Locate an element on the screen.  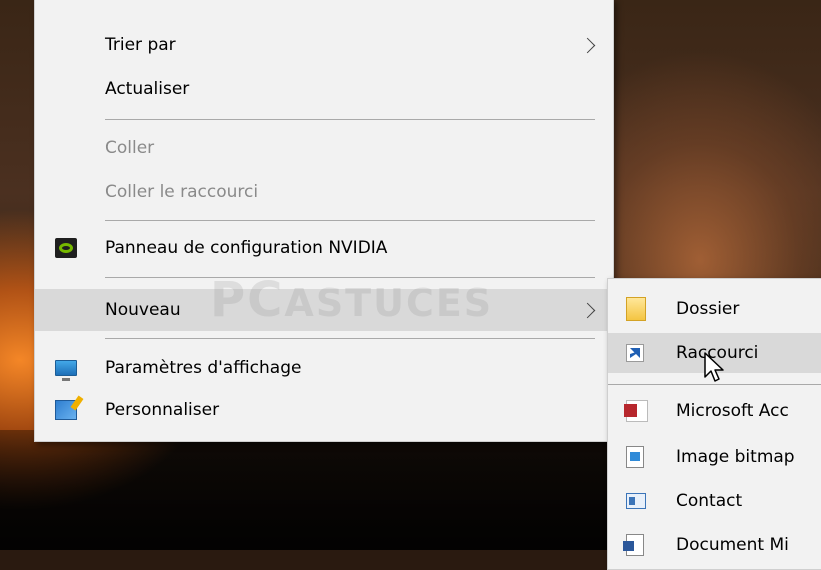
menu-item-trier-par: Trier par is located at coordinates (324, 45).